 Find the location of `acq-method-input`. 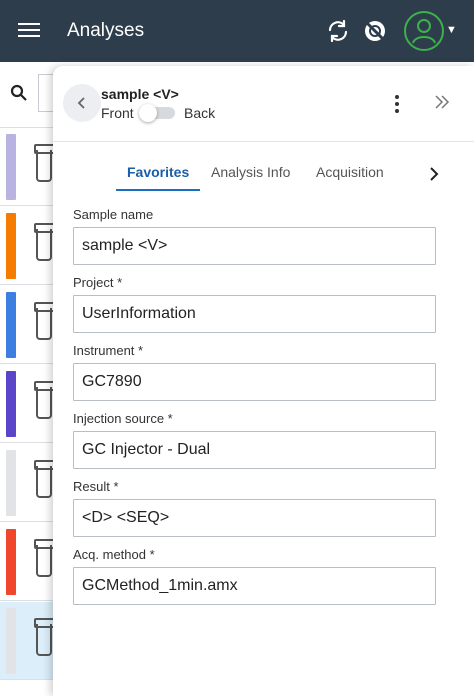

acq-method-input is located at coordinates (254, 586).